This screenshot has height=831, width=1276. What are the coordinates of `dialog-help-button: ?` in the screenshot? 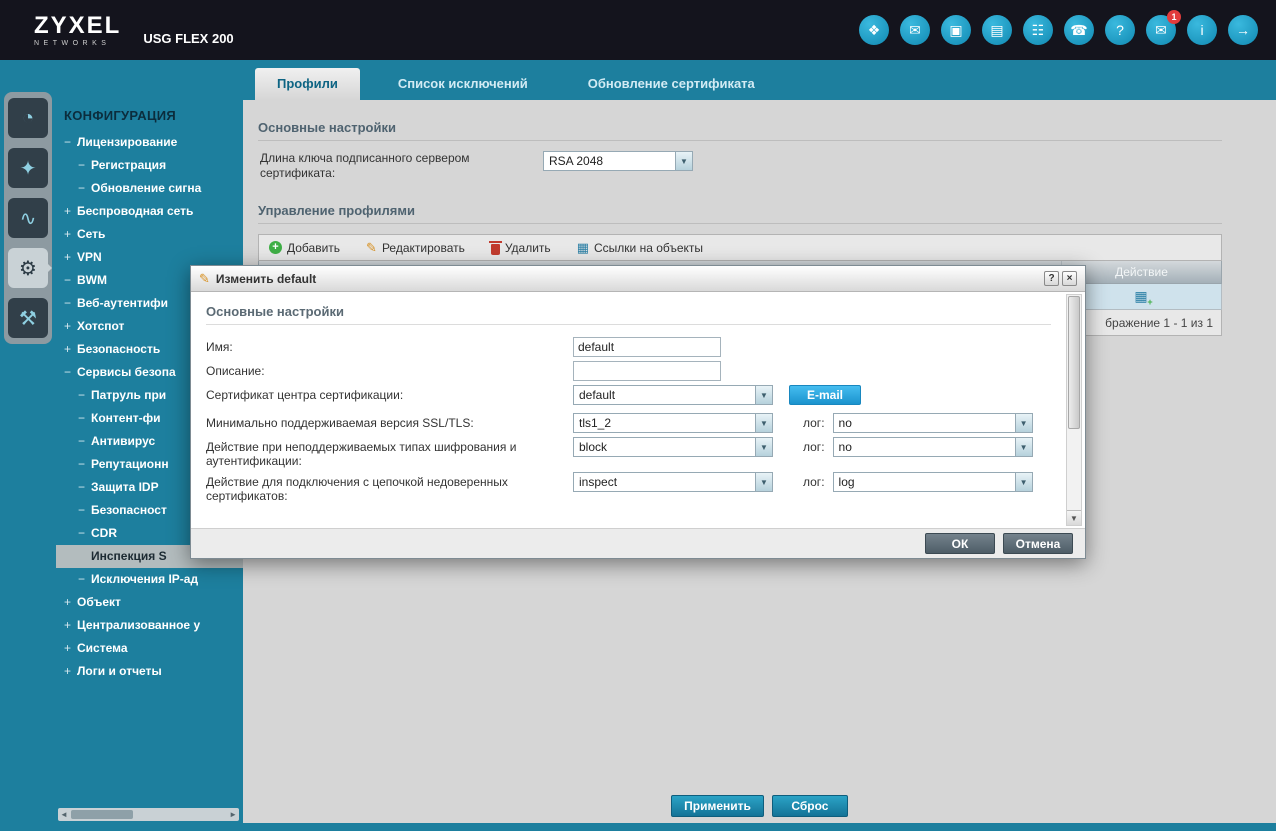 It's located at (1051, 278).